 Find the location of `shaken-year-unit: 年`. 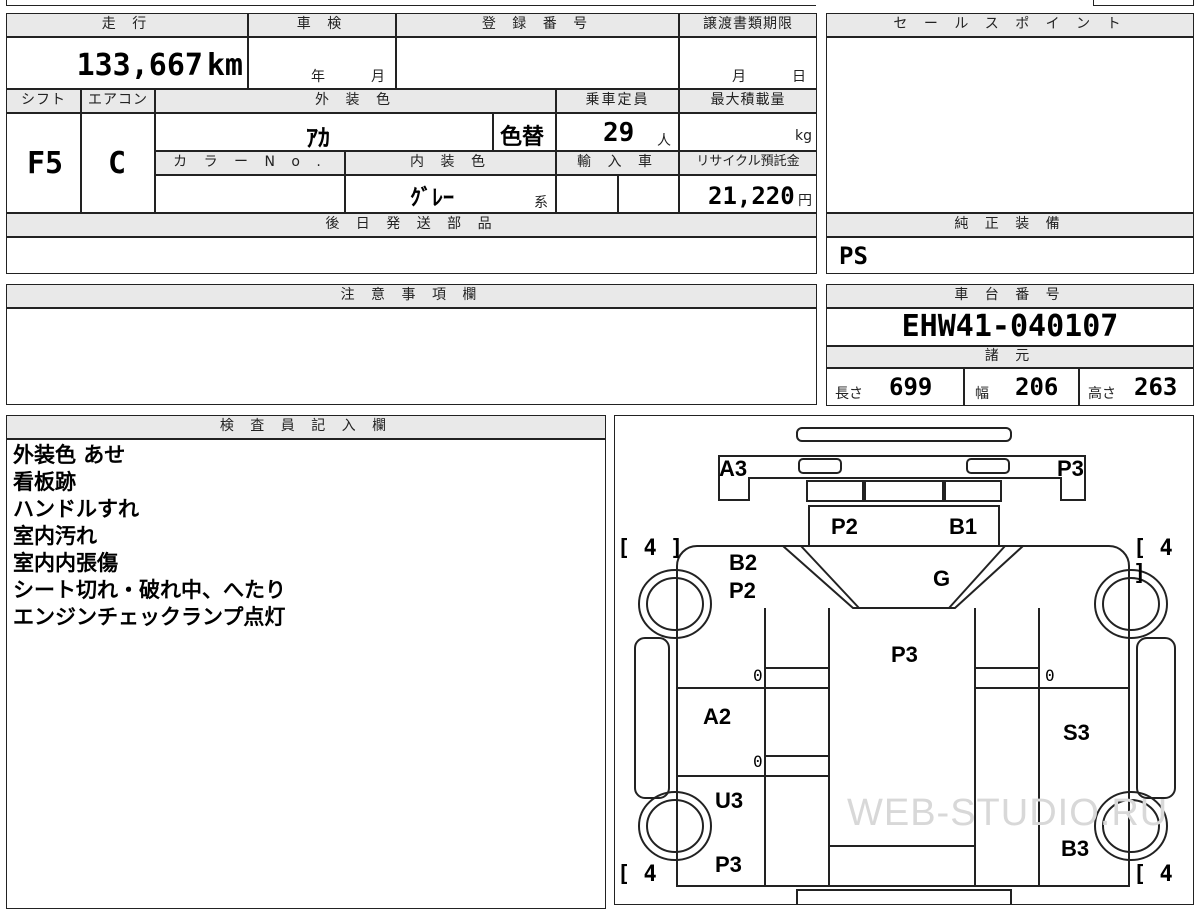

shaken-year-unit: 年 is located at coordinates (318, 77).